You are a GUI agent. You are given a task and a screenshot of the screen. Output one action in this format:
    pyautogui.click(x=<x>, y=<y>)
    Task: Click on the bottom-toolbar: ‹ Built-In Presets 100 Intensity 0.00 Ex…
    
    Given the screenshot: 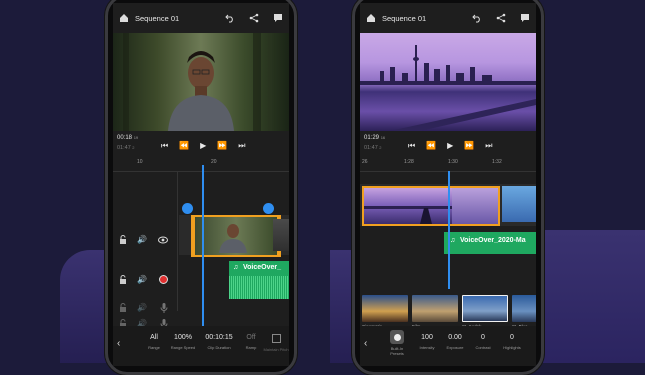 What is the action you would take?
    pyautogui.click(x=448, y=346)
    